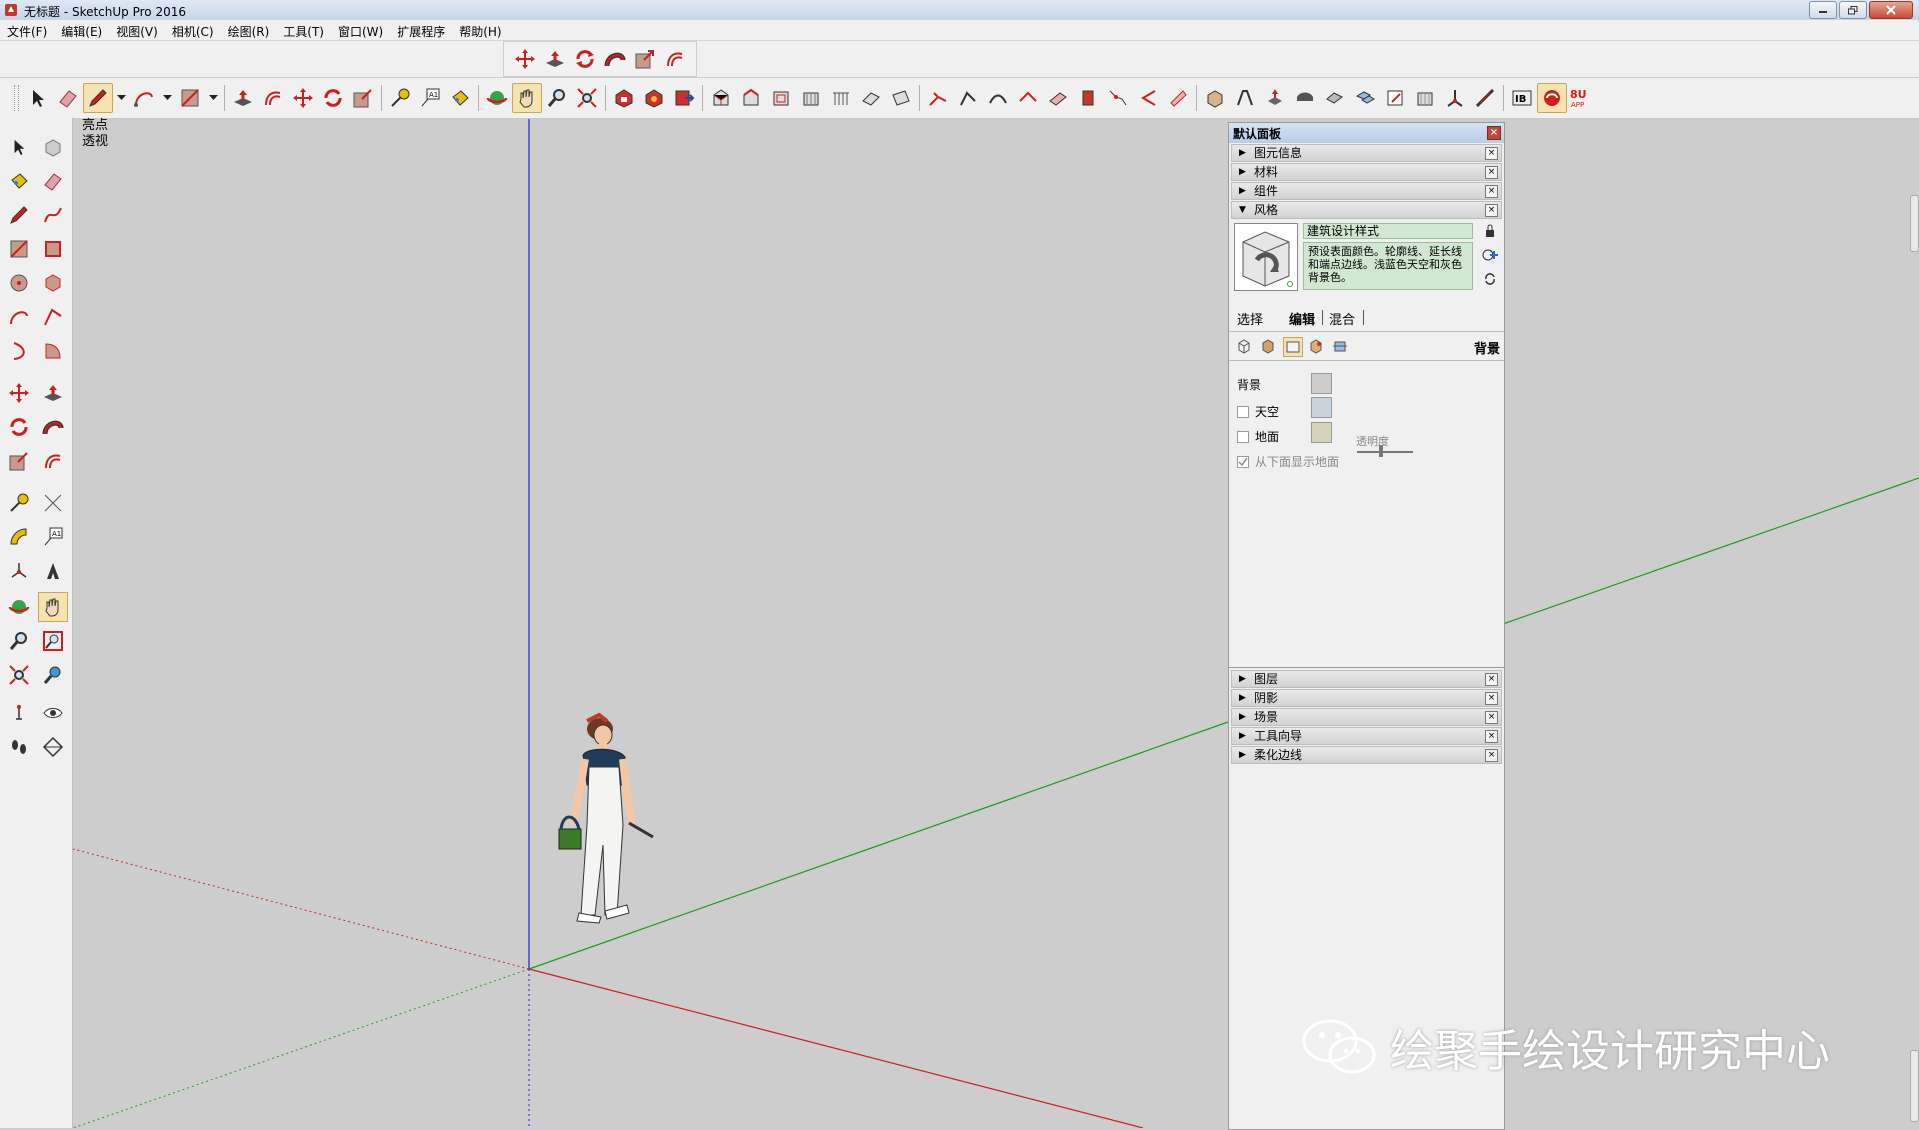 The width and height of the screenshot is (1919, 1130). I want to click on left-rotate-button, so click(19, 427).